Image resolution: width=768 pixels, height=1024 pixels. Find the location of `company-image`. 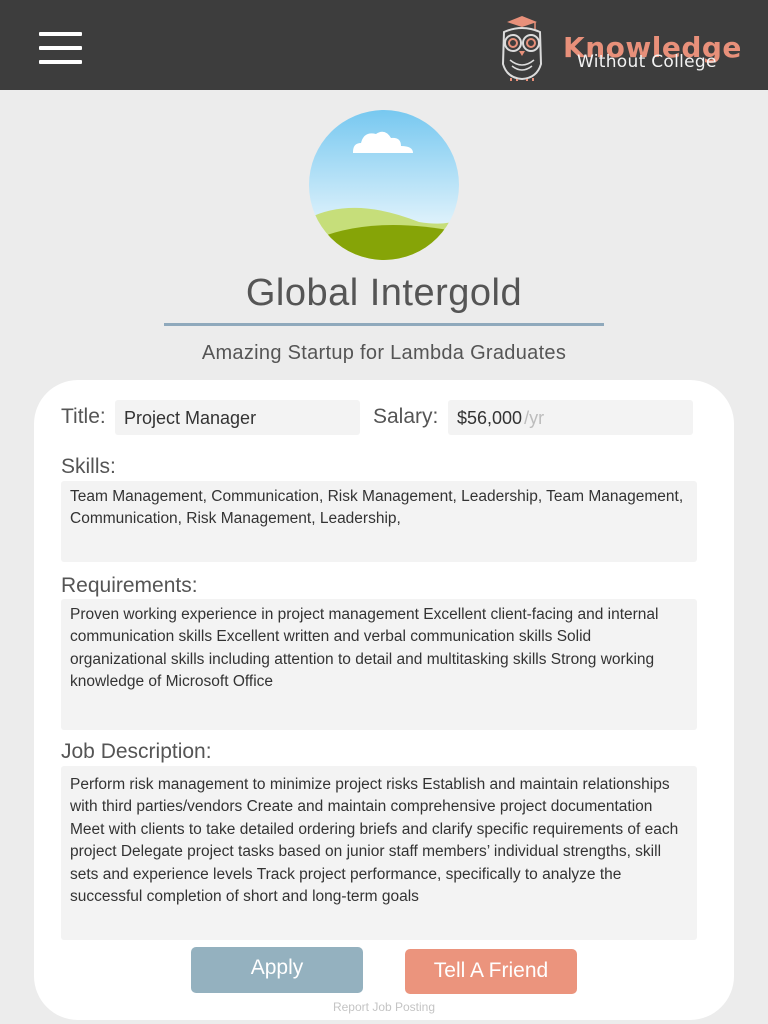

company-image is located at coordinates (384, 185).